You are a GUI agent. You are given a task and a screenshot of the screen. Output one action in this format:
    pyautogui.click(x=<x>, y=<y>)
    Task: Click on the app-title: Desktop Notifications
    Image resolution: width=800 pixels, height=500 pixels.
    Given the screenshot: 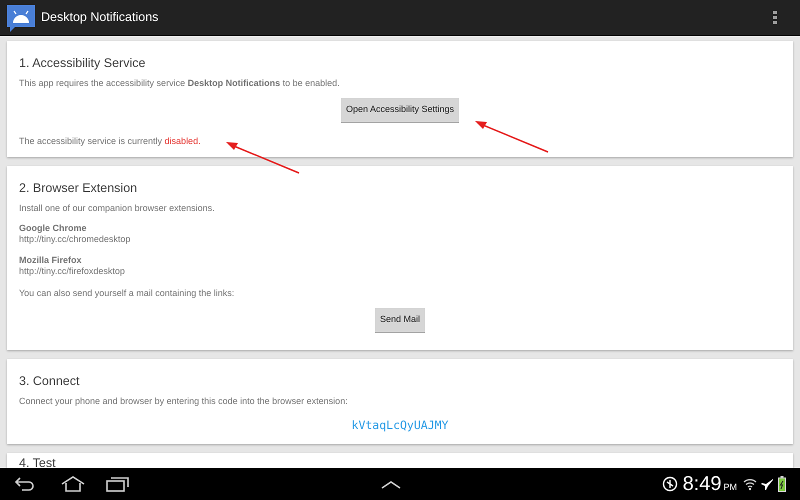 What is the action you would take?
    pyautogui.click(x=99, y=17)
    